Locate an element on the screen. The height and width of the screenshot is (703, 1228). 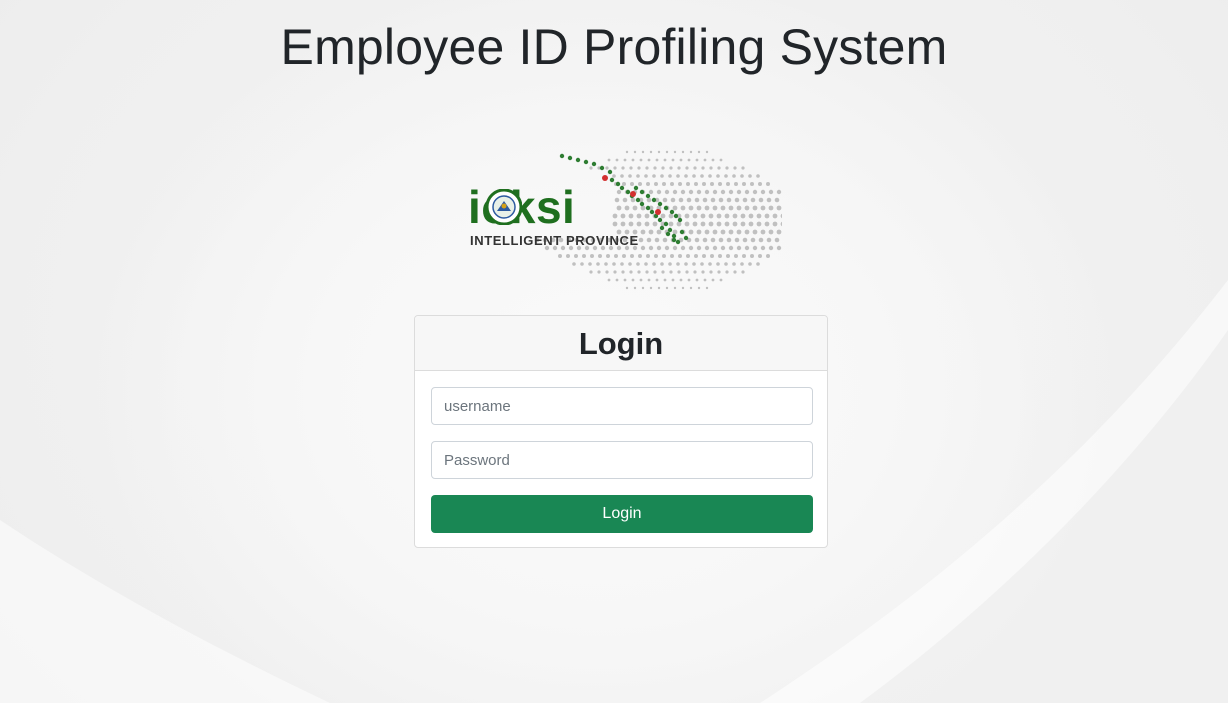
login-button: Login is located at coordinates (622, 514).